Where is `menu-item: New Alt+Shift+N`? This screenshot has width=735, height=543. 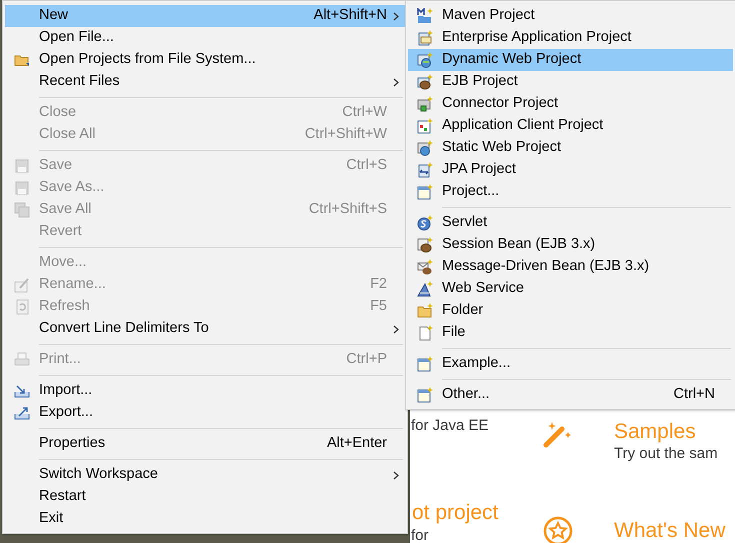
menu-item: New Alt+Shift+N is located at coordinates (205, 16).